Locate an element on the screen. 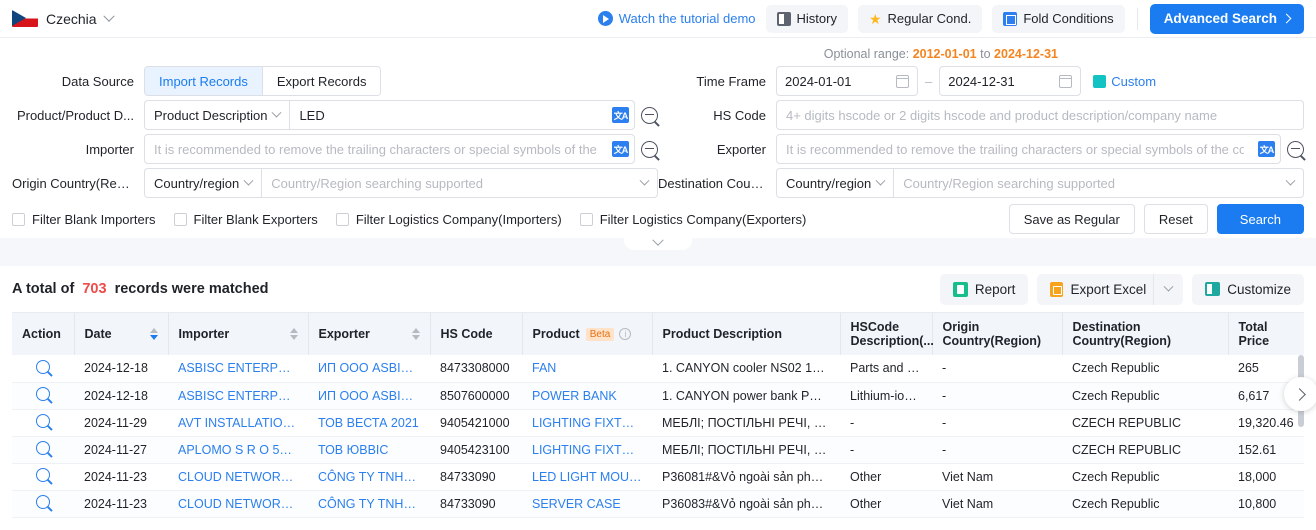  column-header-date: Date is located at coordinates (121, 334).